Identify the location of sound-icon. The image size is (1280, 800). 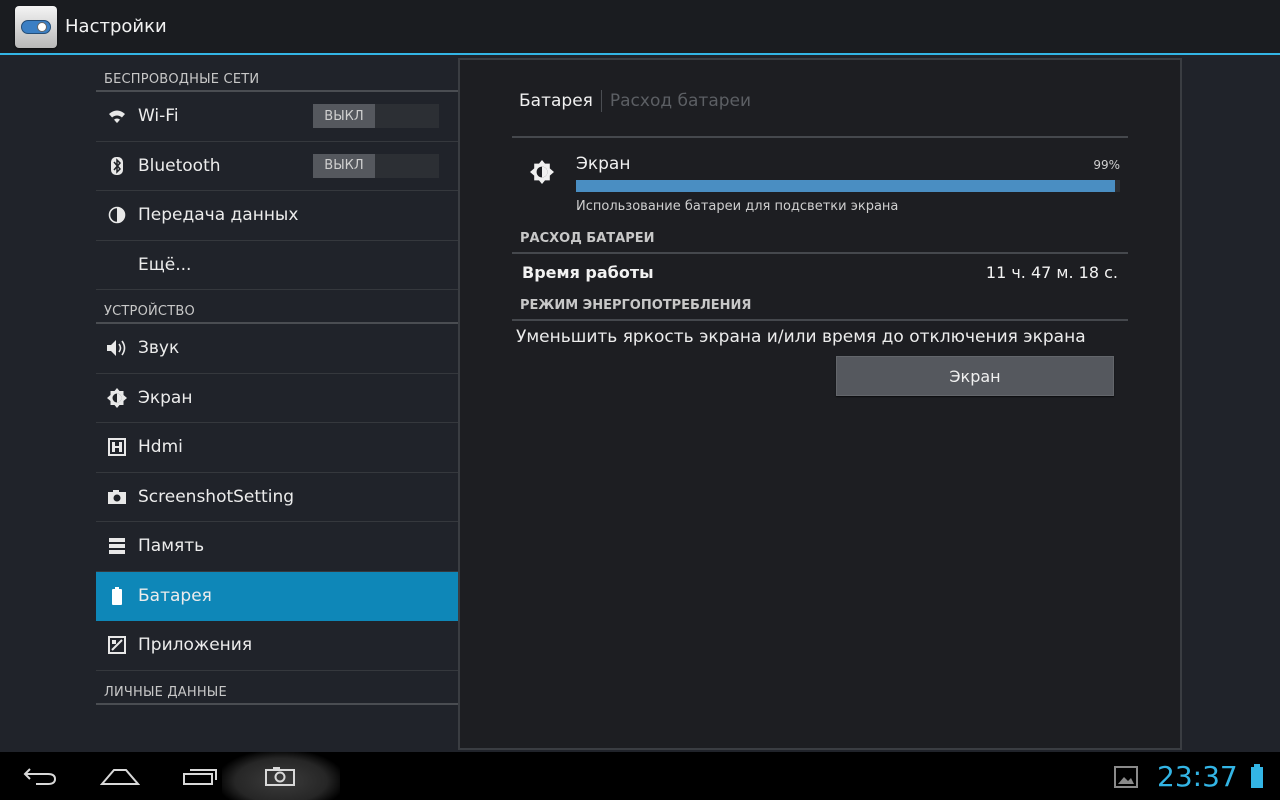
(117, 348).